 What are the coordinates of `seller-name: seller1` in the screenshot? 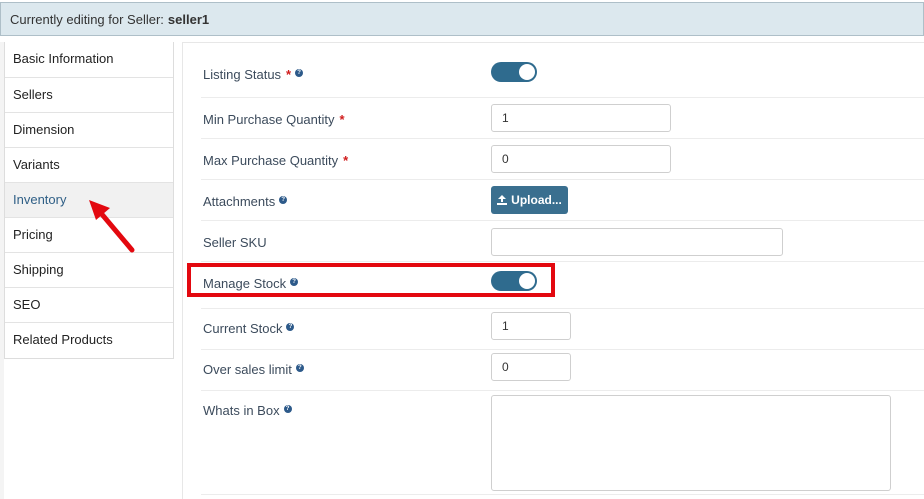 It's located at (188, 19).